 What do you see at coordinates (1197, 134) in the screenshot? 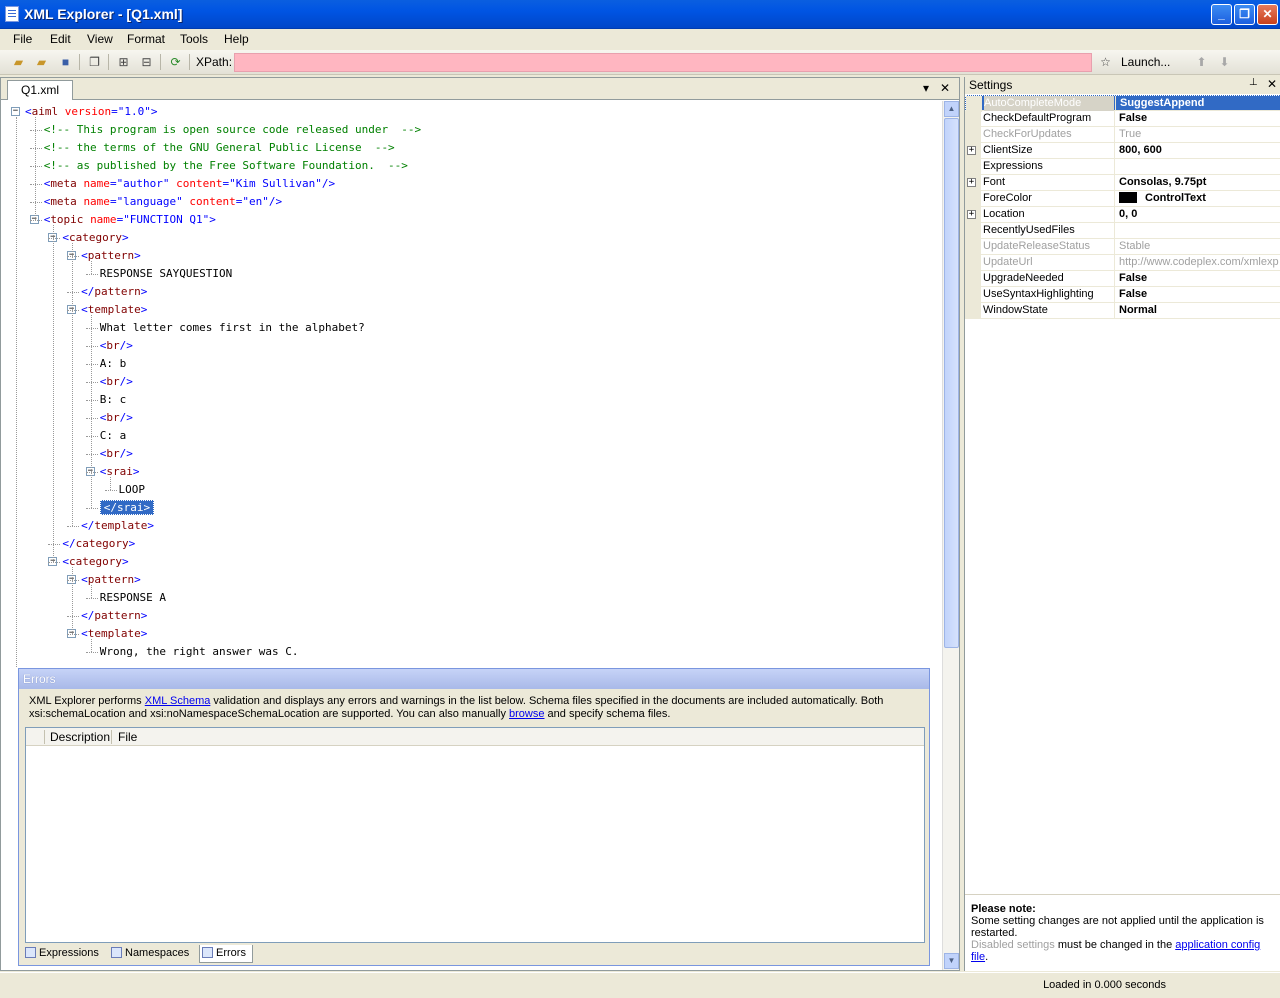
I see `property-value: True` at bounding box center [1197, 134].